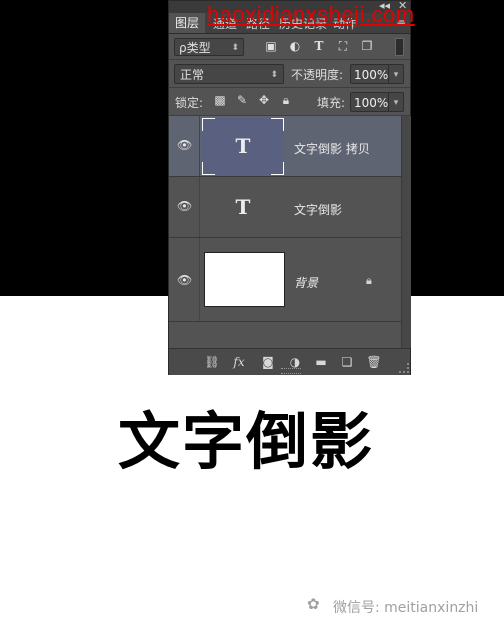 Image resolution: width=504 pixels, height=629 pixels. I want to click on lock-position-icon: ✥, so click(264, 100).